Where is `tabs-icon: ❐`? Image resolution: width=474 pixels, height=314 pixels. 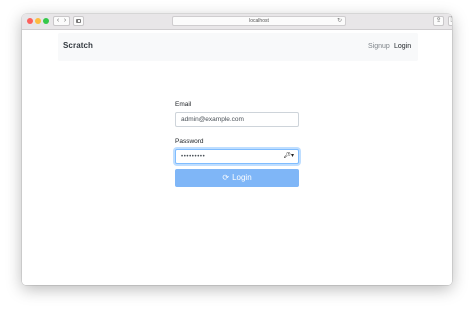
tabs-icon: ❐ is located at coordinates (451, 20).